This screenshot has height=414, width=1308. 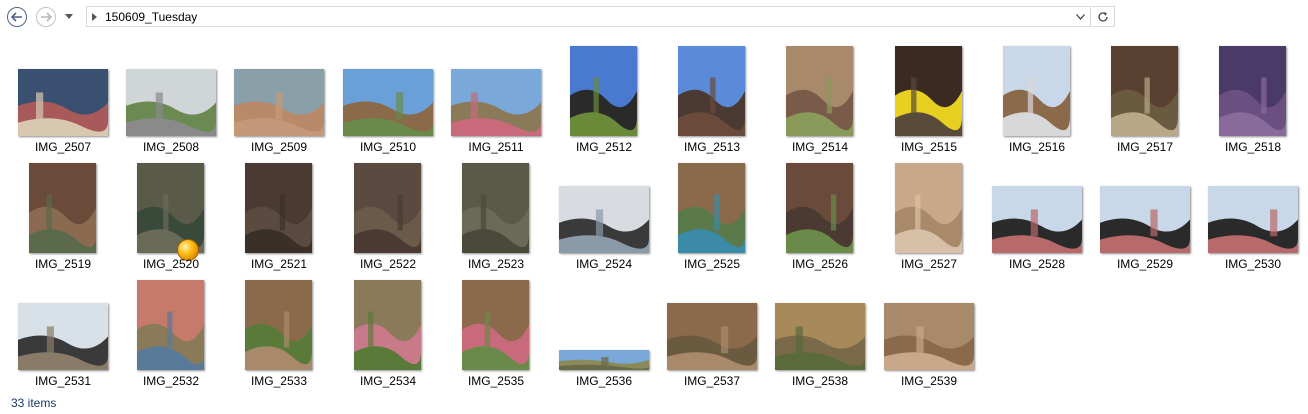 I want to click on file-item: IMG_2522, so click(x=388, y=214).